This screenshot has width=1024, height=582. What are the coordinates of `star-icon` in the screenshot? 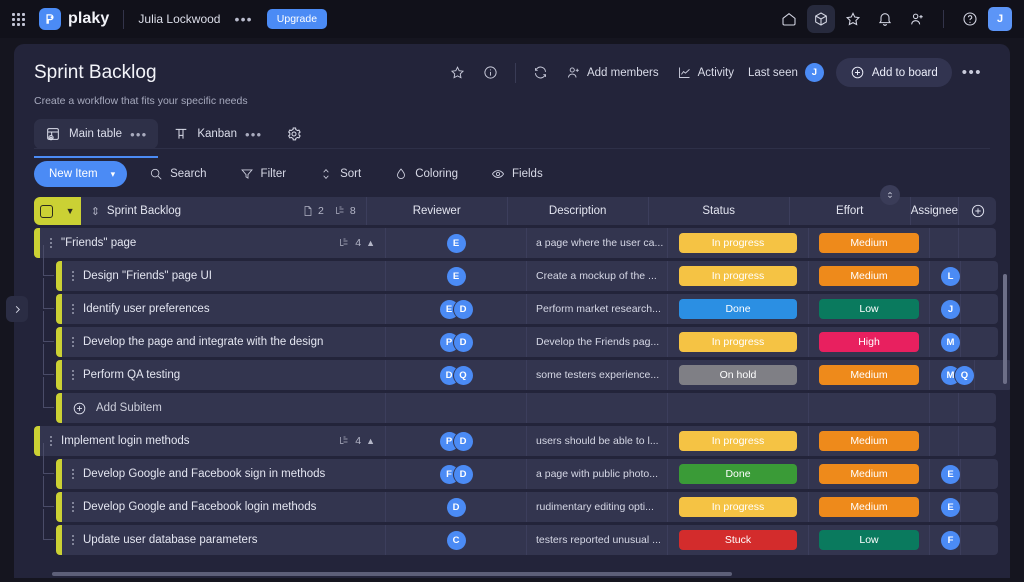 It's located at (853, 19).